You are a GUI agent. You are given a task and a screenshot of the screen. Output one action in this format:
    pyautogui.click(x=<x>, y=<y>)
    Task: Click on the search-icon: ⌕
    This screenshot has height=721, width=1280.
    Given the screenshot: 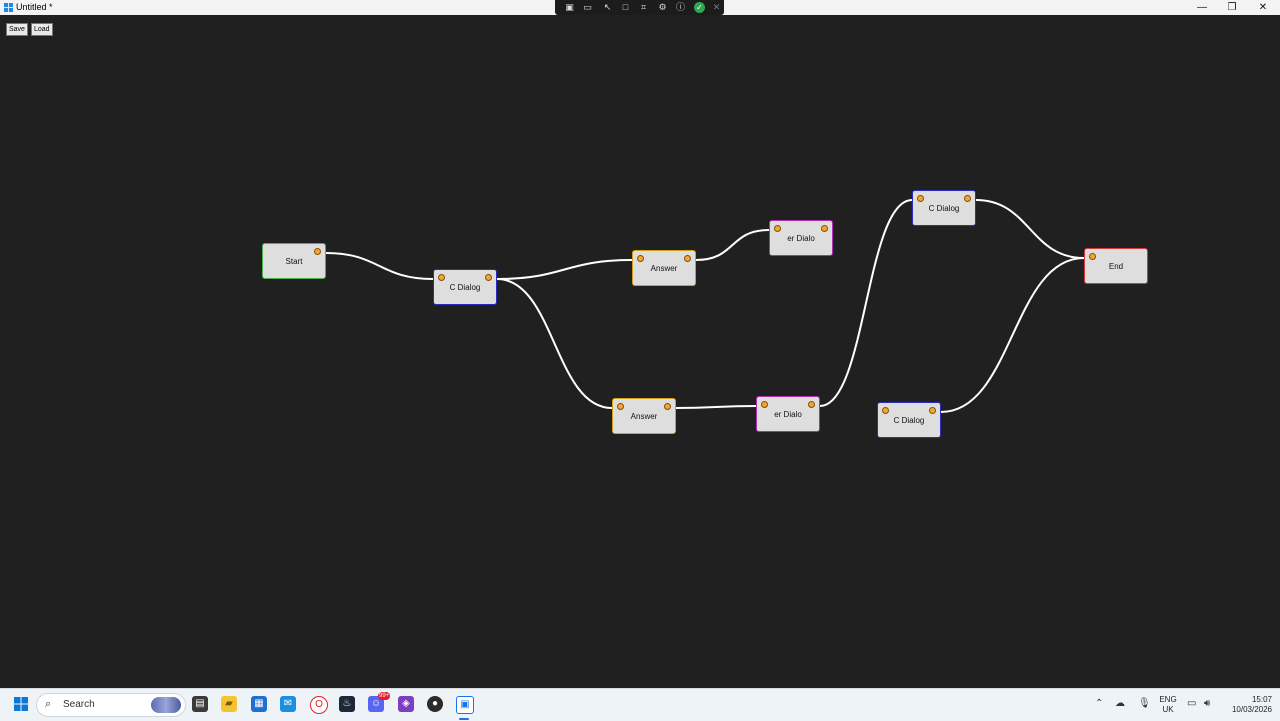 What is the action you would take?
    pyautogui.click(x=48, y=704)
    